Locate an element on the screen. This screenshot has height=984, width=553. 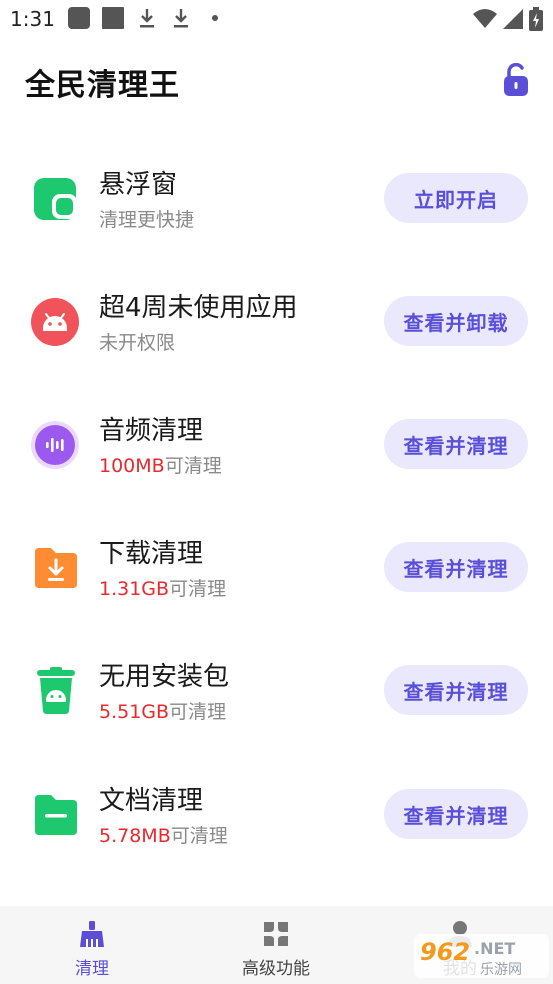
more-notifications-dot-icon is located at coordinates (215, 18).